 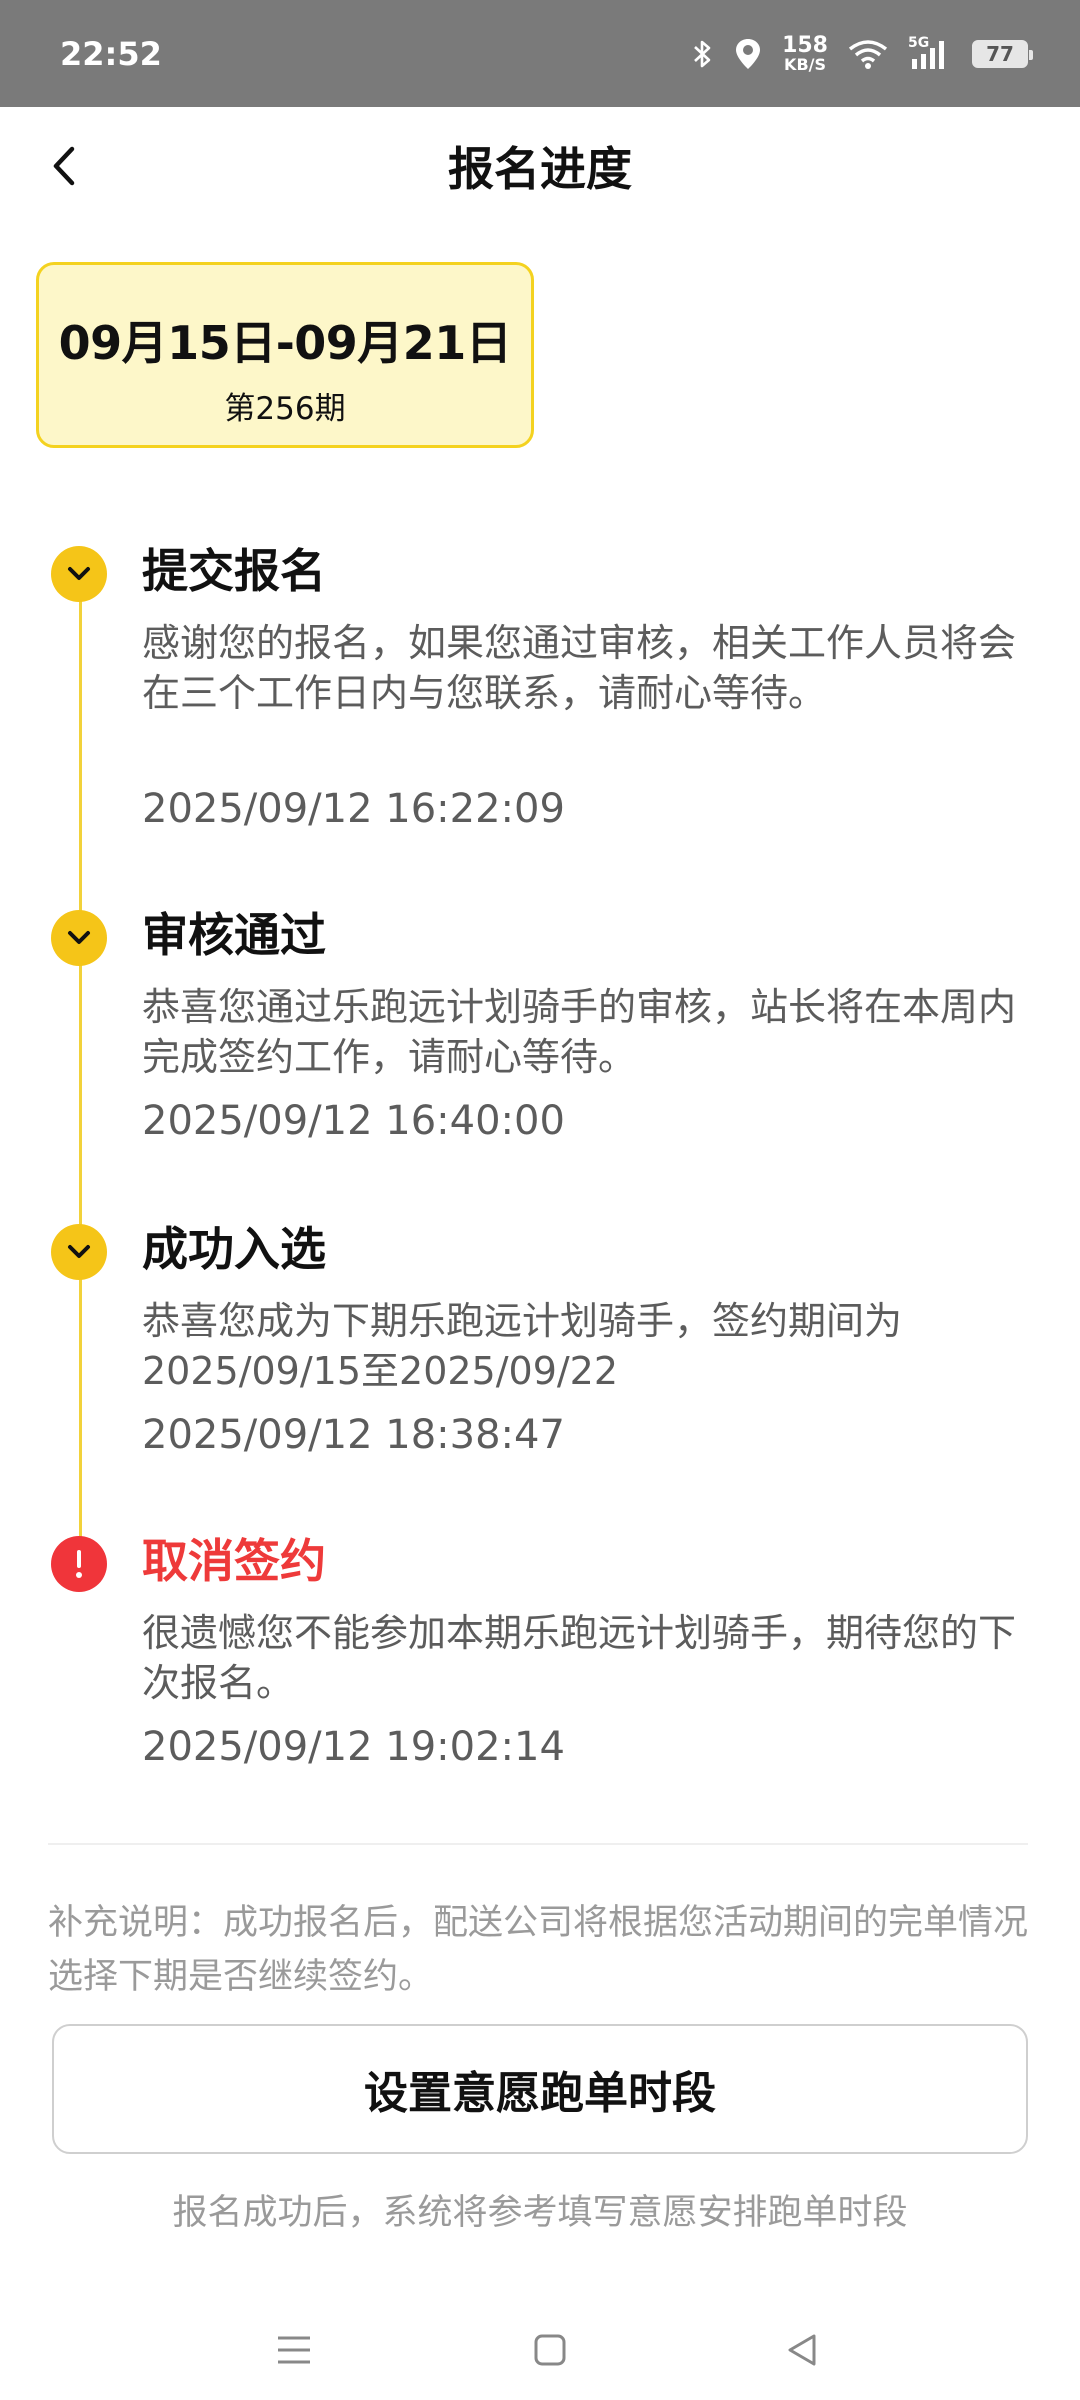 I want to click on step-description: 恭喜您通过乐跑远计划骑手的审核，站长将在本周内完成签约工作，请耐心等待。, so click(x=579, y=1032).